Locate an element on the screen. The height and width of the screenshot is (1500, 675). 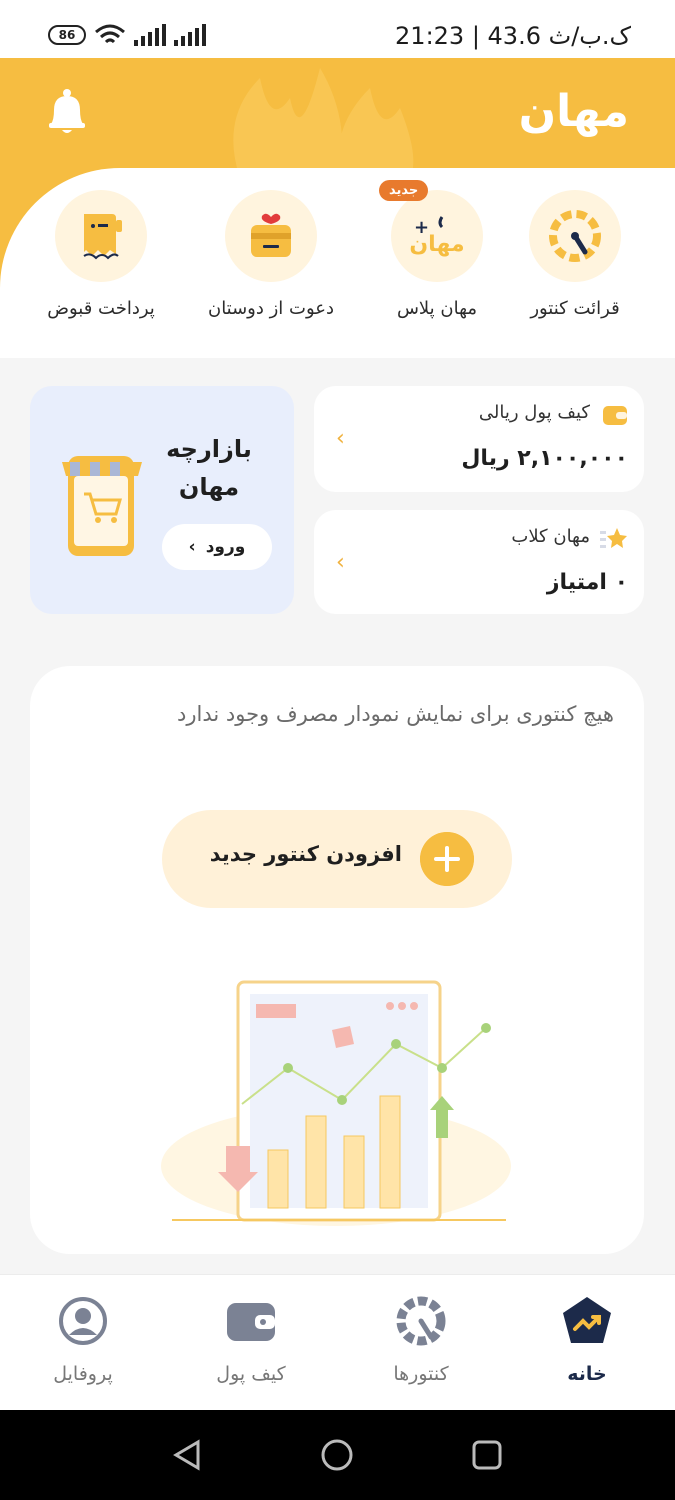
add-meter-label: افزودن کنتور جدید is located at coordinates (305, 854).